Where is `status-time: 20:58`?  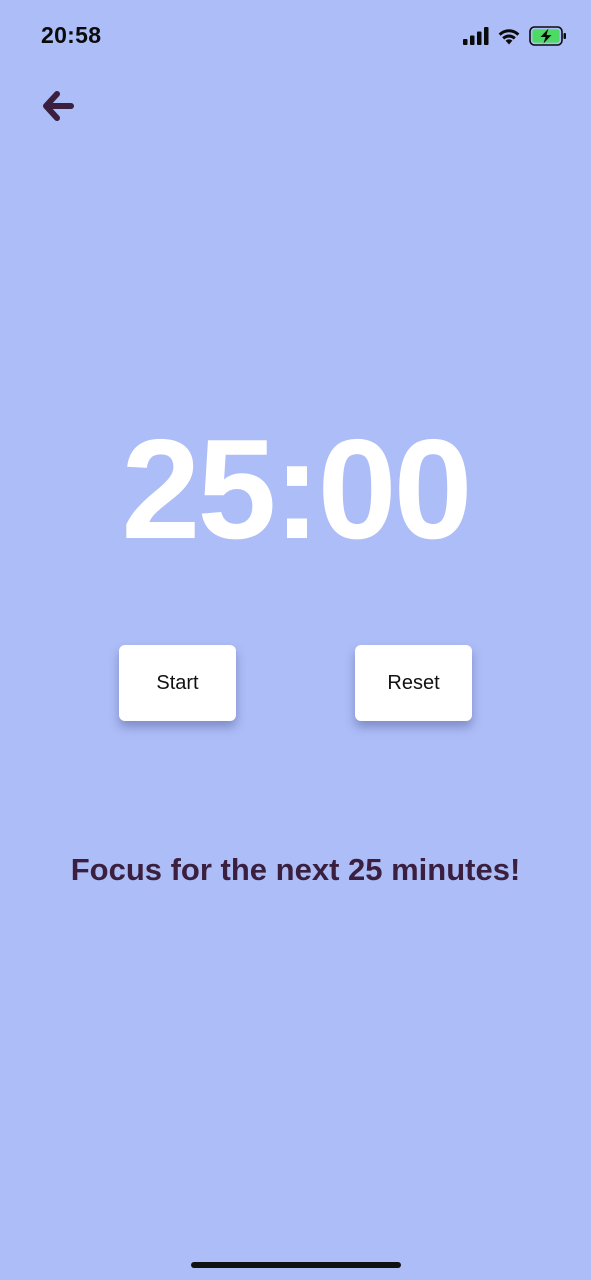
status-time: 20:58 is located at coordinates (71, 35).